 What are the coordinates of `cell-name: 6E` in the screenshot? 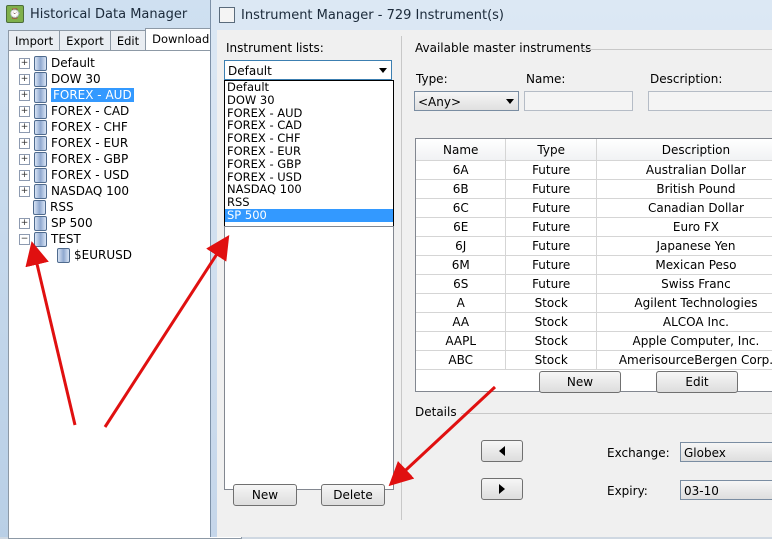 It's located at (461, 227).